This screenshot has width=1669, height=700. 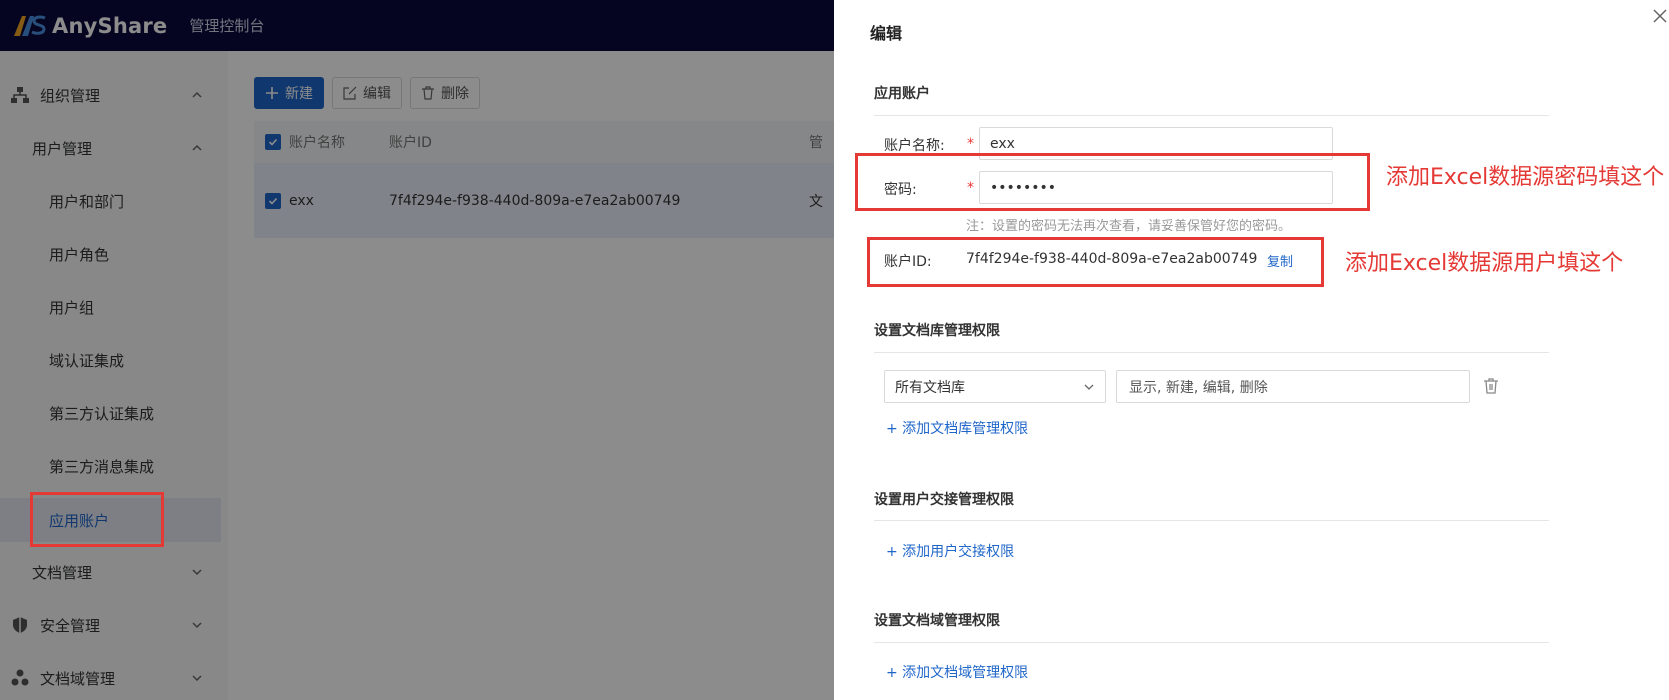 What do you see at coordinates (957, 672) in the screenshot?
I see `add-domain-permission-link: + 添加文档域管理权限` at bounding box center [957, 672].